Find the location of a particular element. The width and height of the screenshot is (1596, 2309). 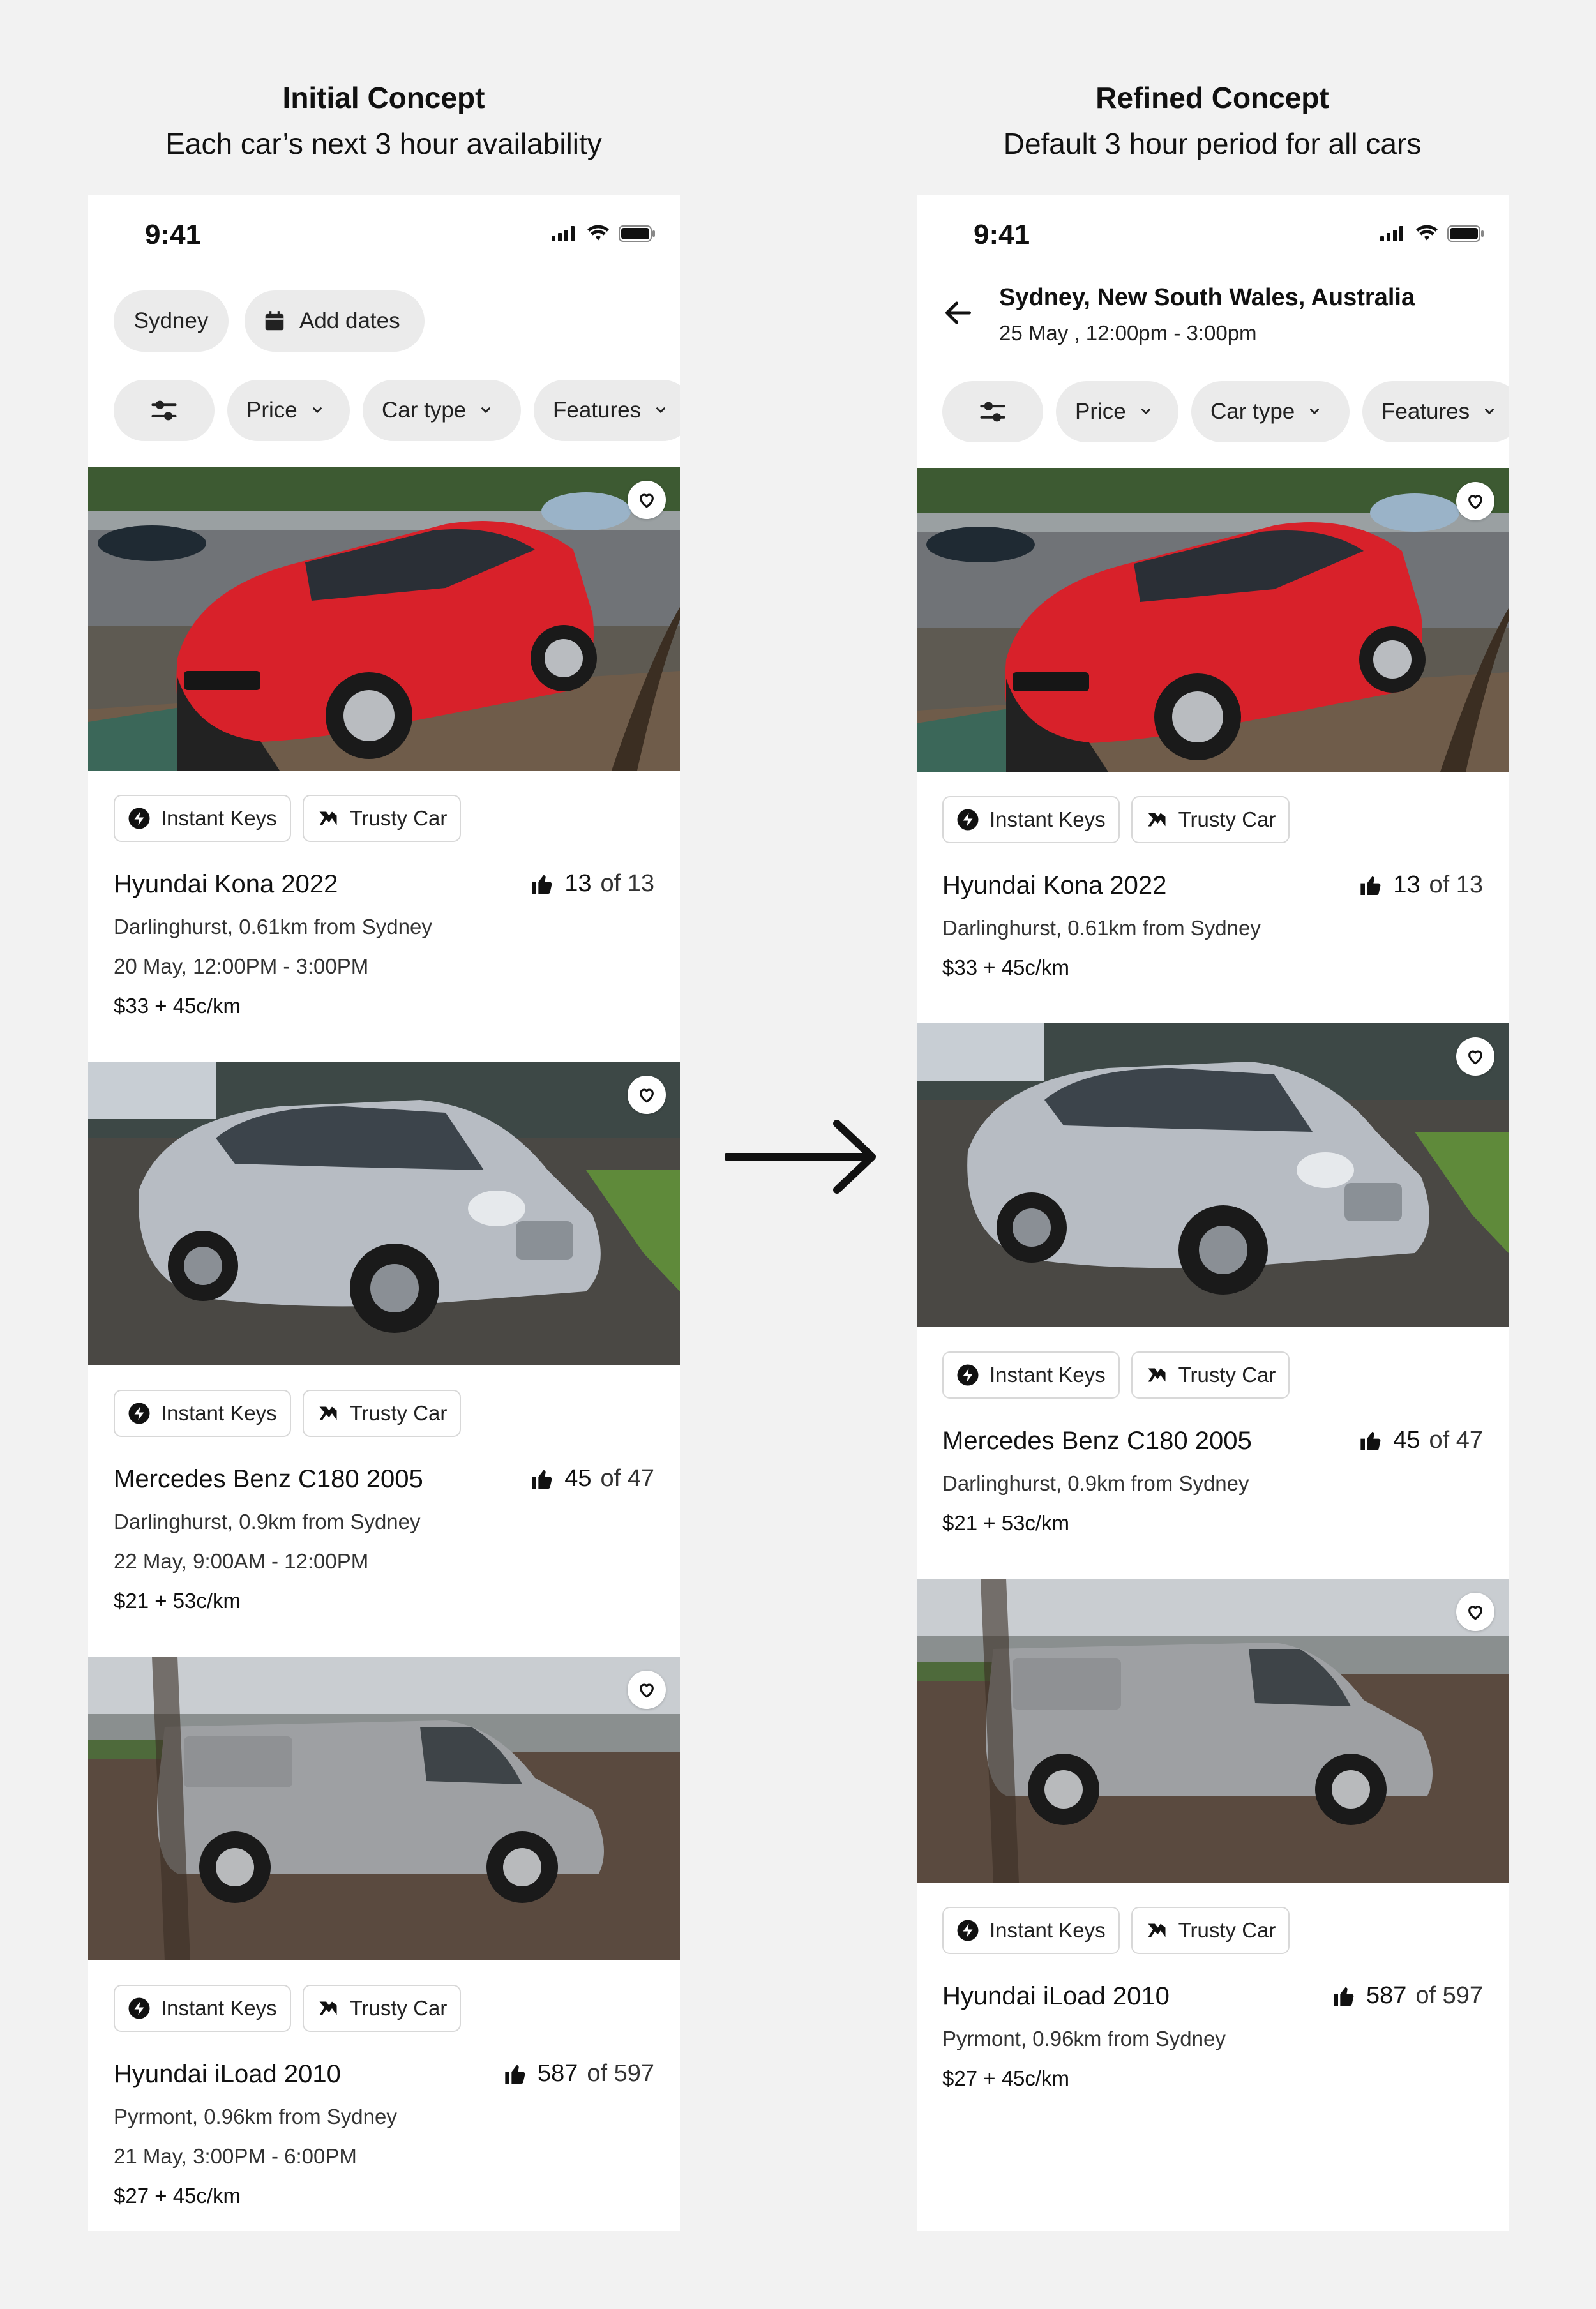

car-location: Darlinghurst, 0.9km from Sydney is located at coordinates (267, 1521).